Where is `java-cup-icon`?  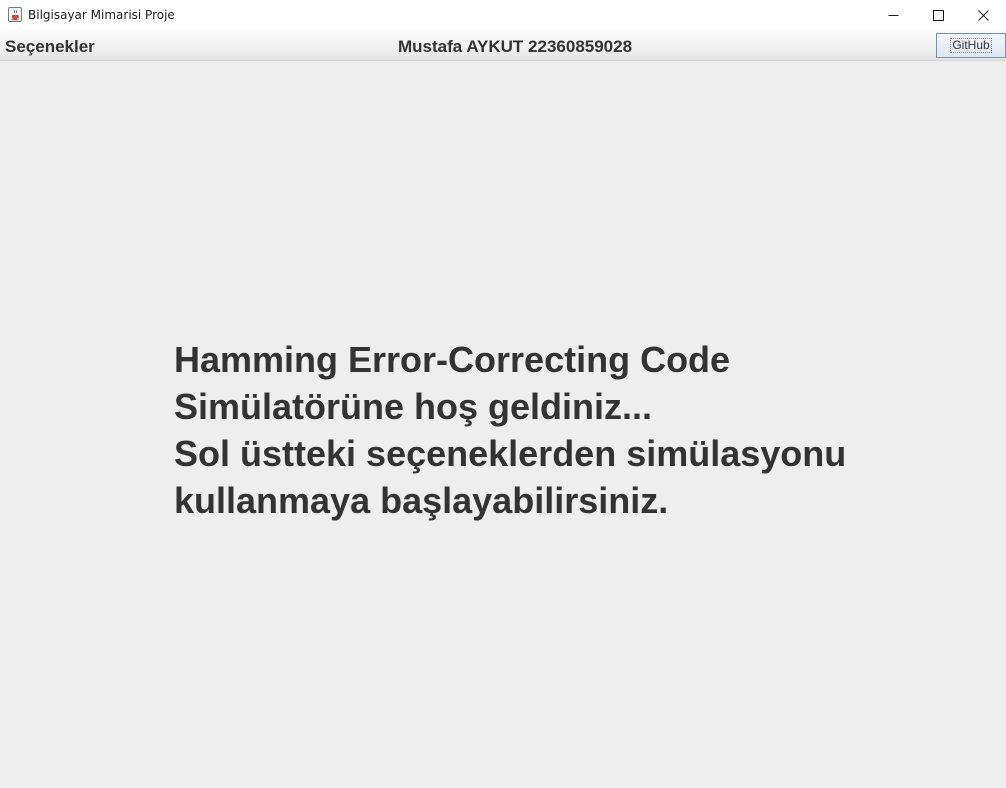 java-cup-icon is located at coordinates (15, 14).